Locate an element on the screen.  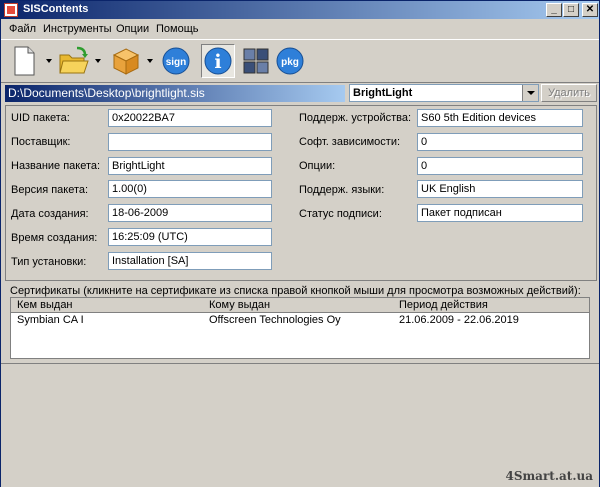
open-dropdown-arrow is located at coordinates (98, 61).